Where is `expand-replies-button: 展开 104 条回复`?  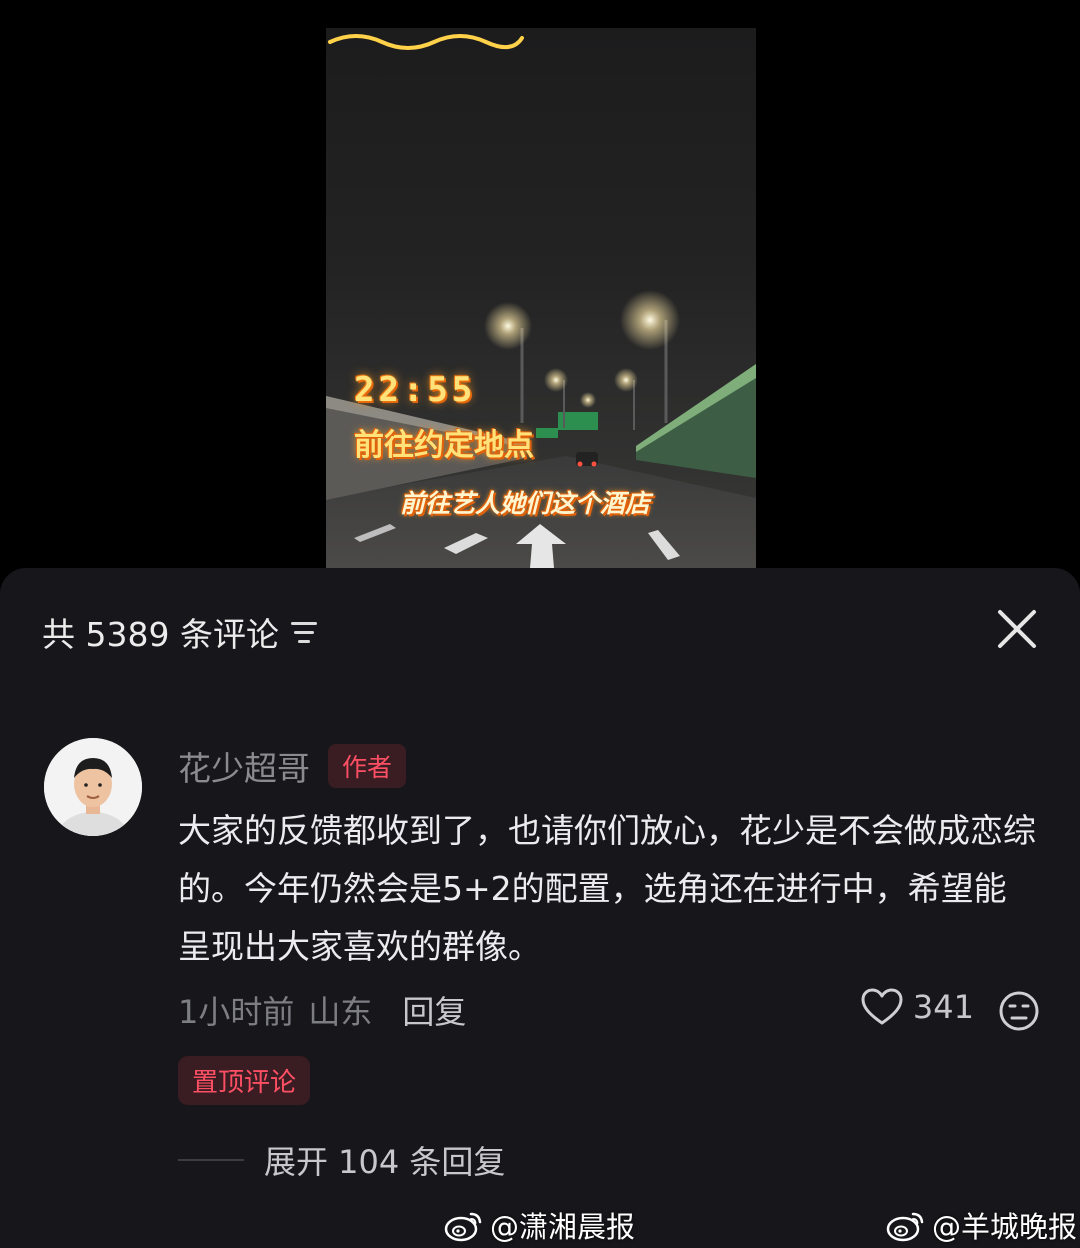 expand-replies-button: 展开 104 条回复 is located at coordinates (608, 1160).